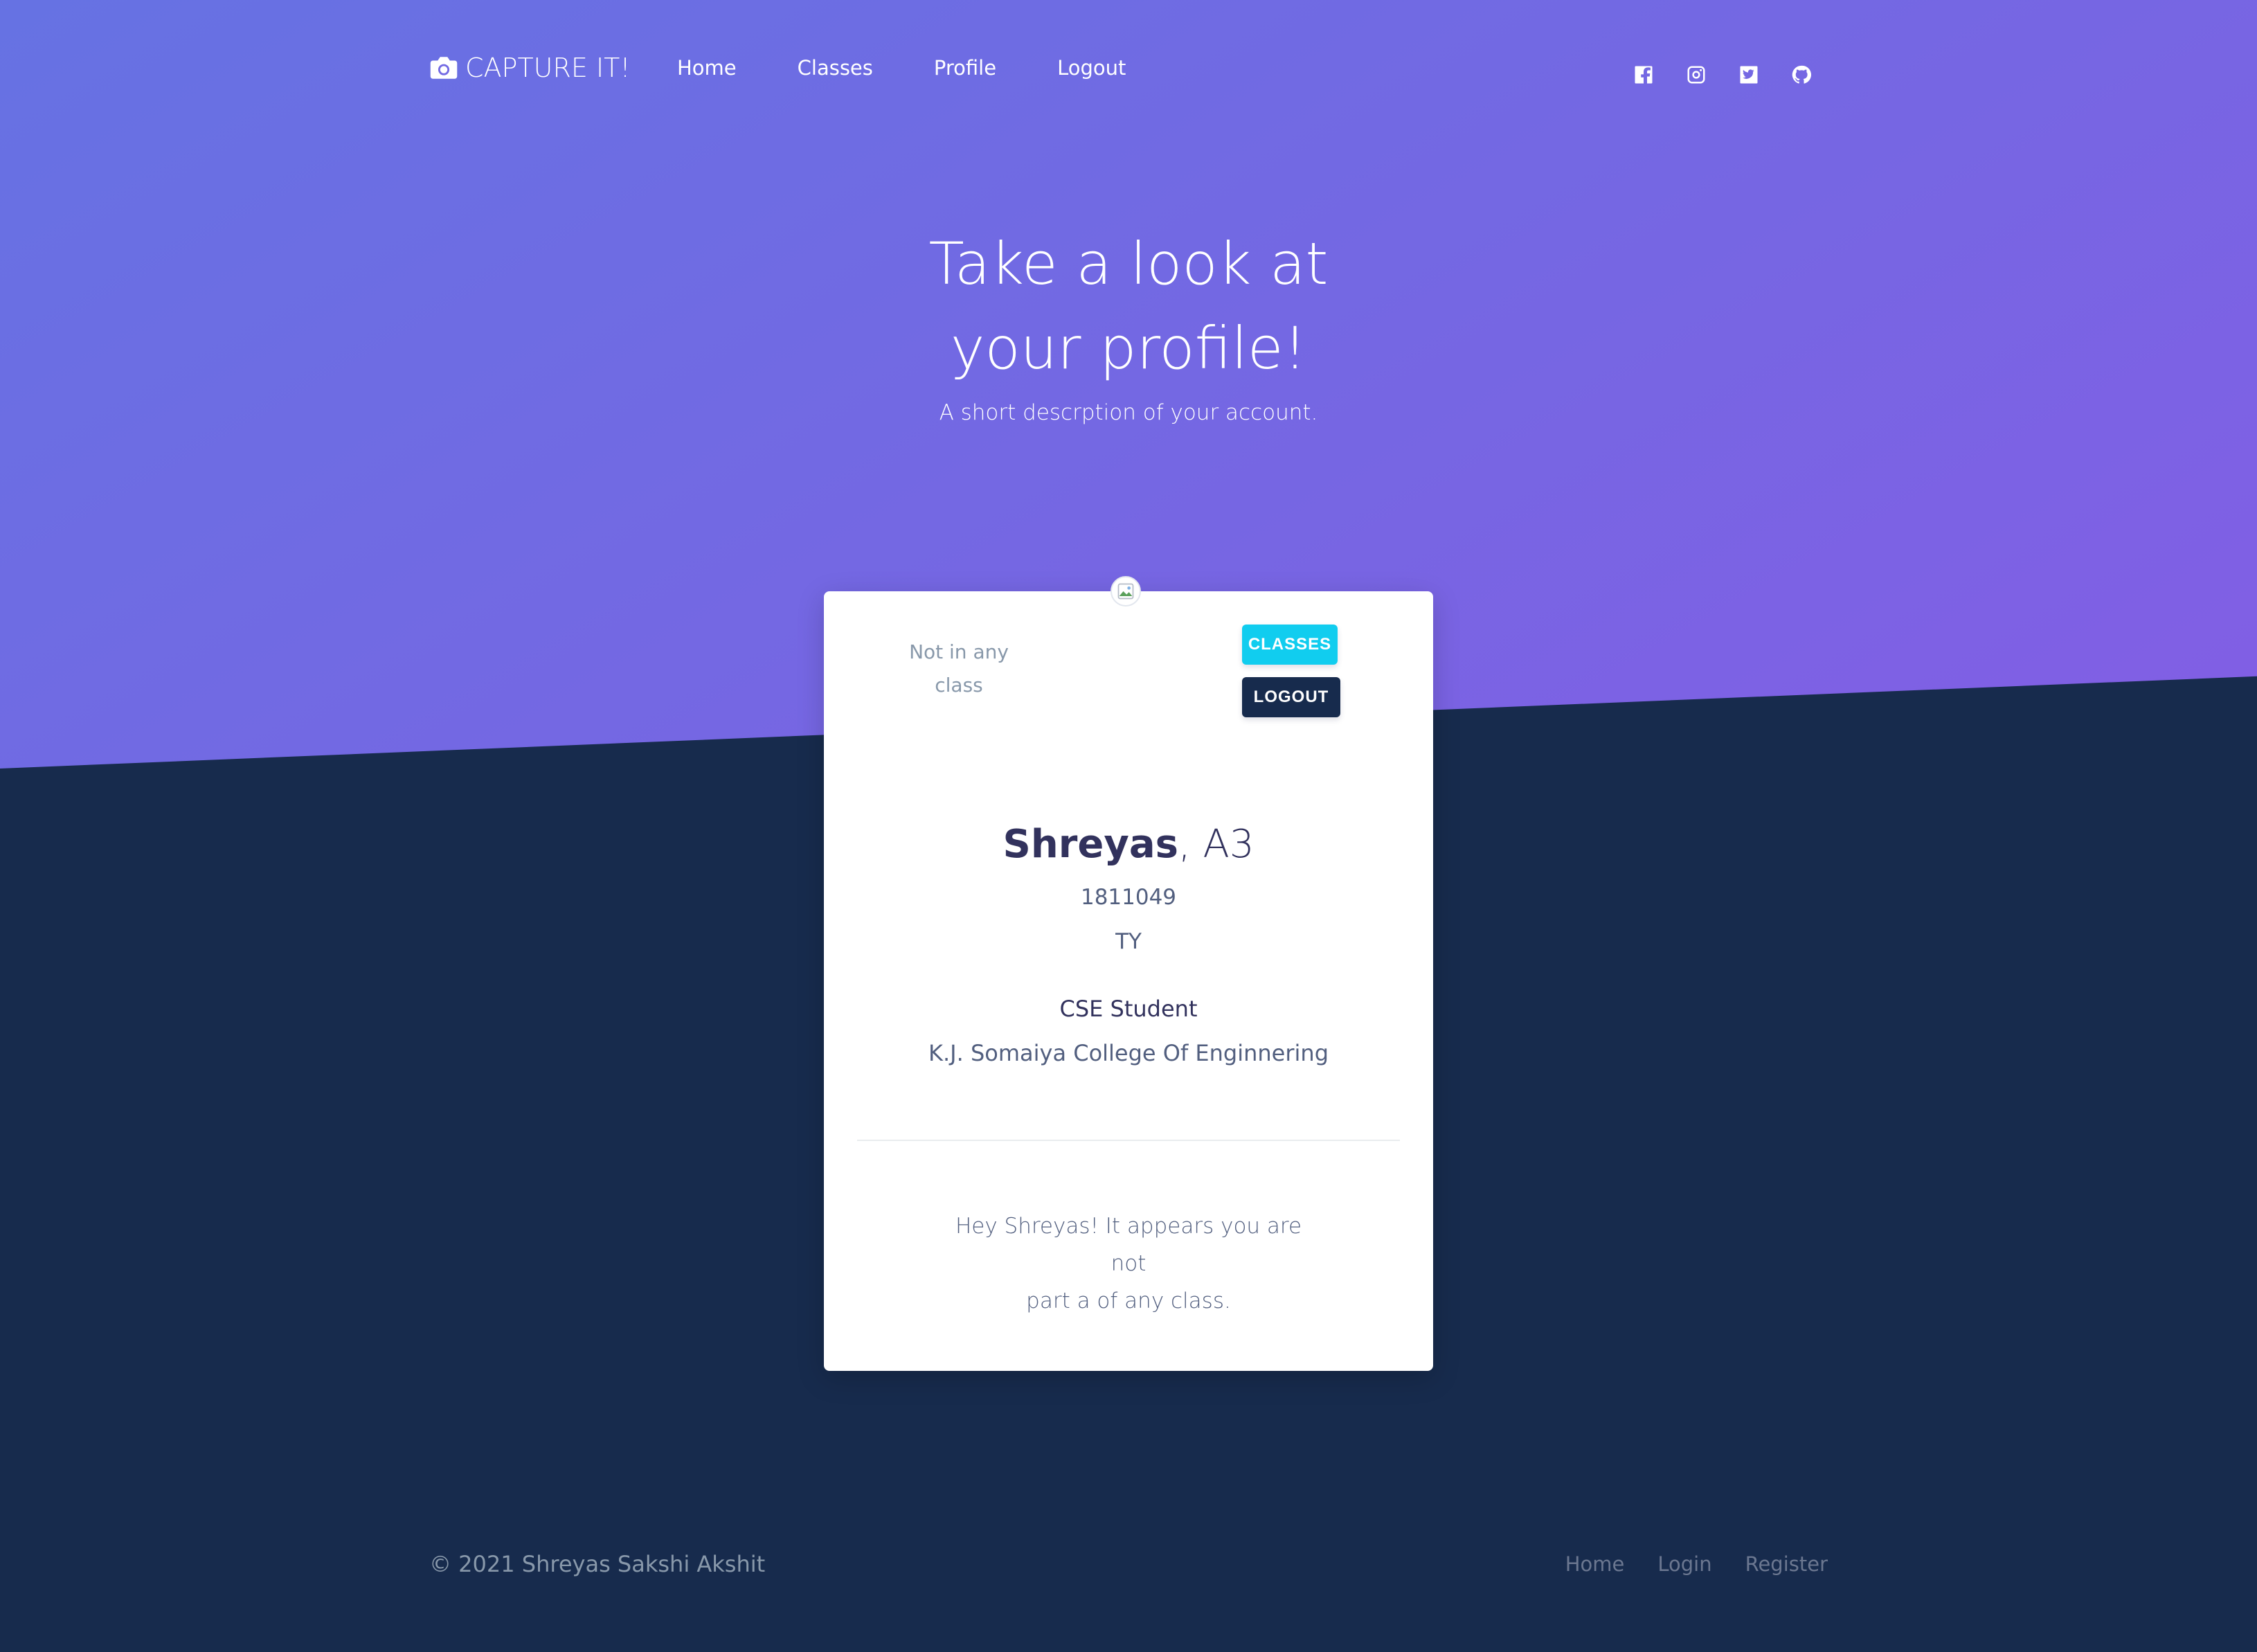 The height and width of the screenshot is (1652, 2257). What do you see at coordinates (1595, 1564) in the screenshot?
I see `footer-home-link: Home` at bounding box center [1595, 1564].